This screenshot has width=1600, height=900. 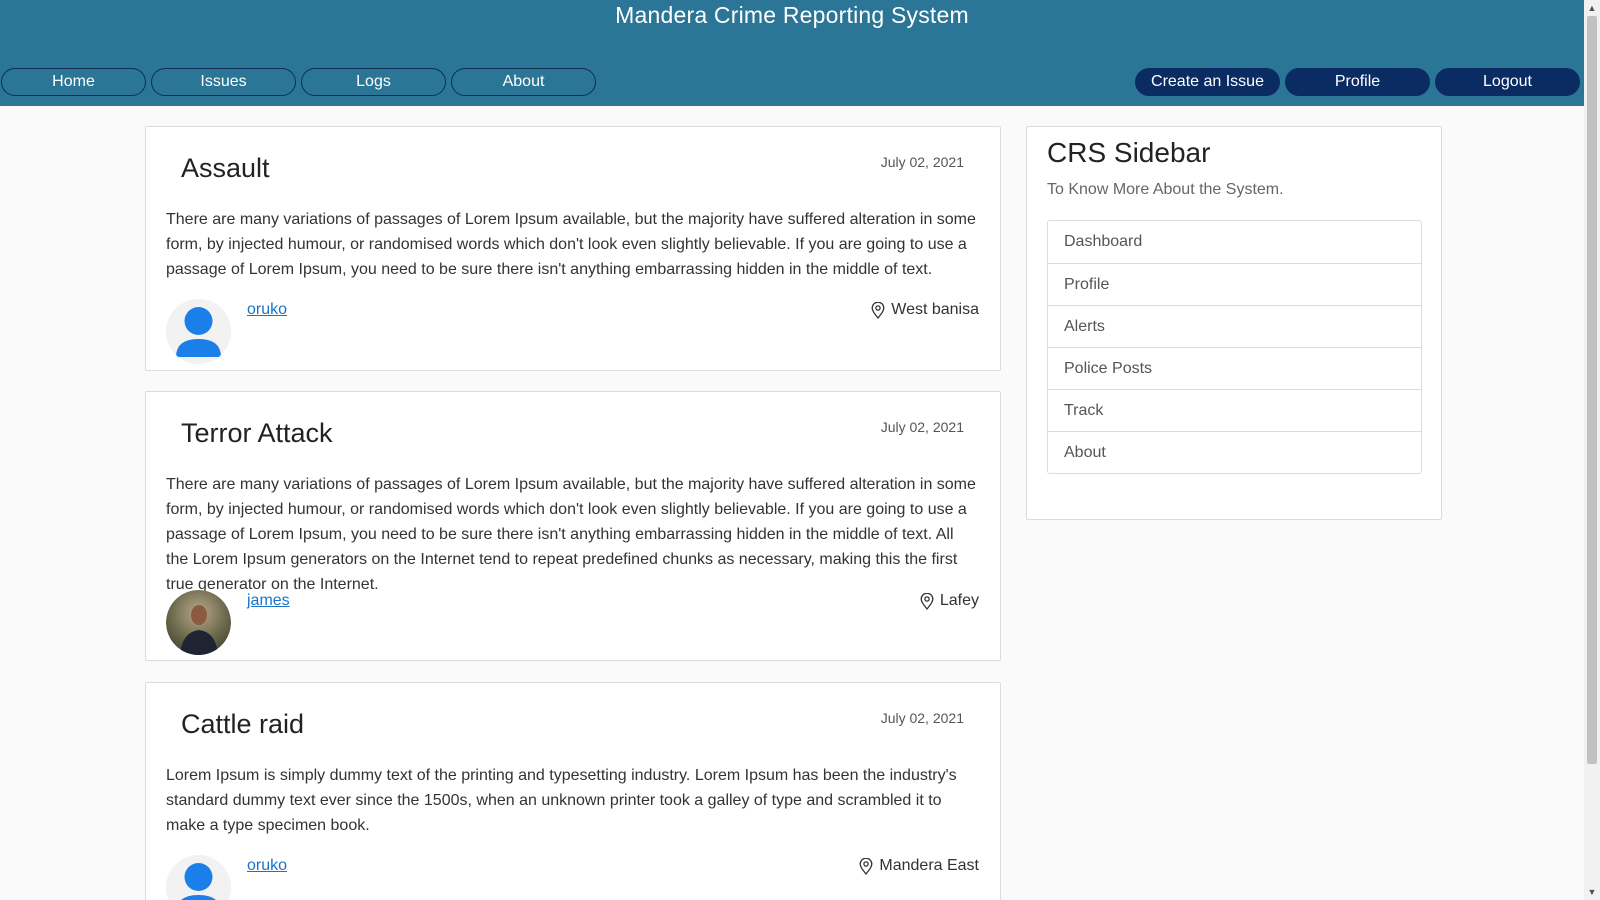 I want to click on sidebar-item-track: Track, so click(x=1234, y=410).